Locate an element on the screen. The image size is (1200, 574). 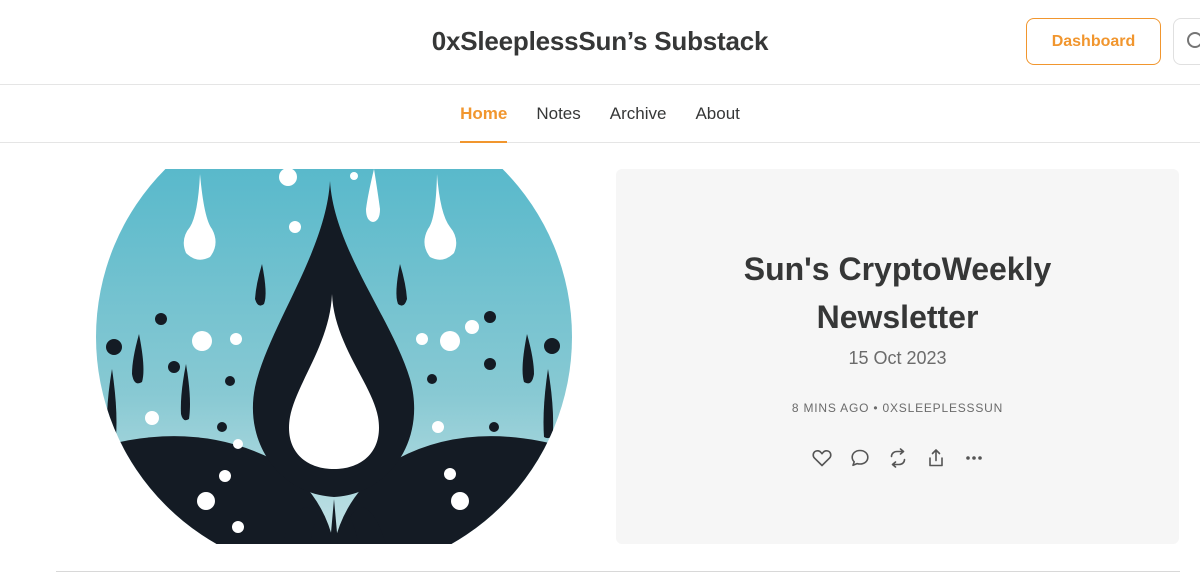
nav-tabs: Home Notes Archive About is located at coordinates (600, 114).